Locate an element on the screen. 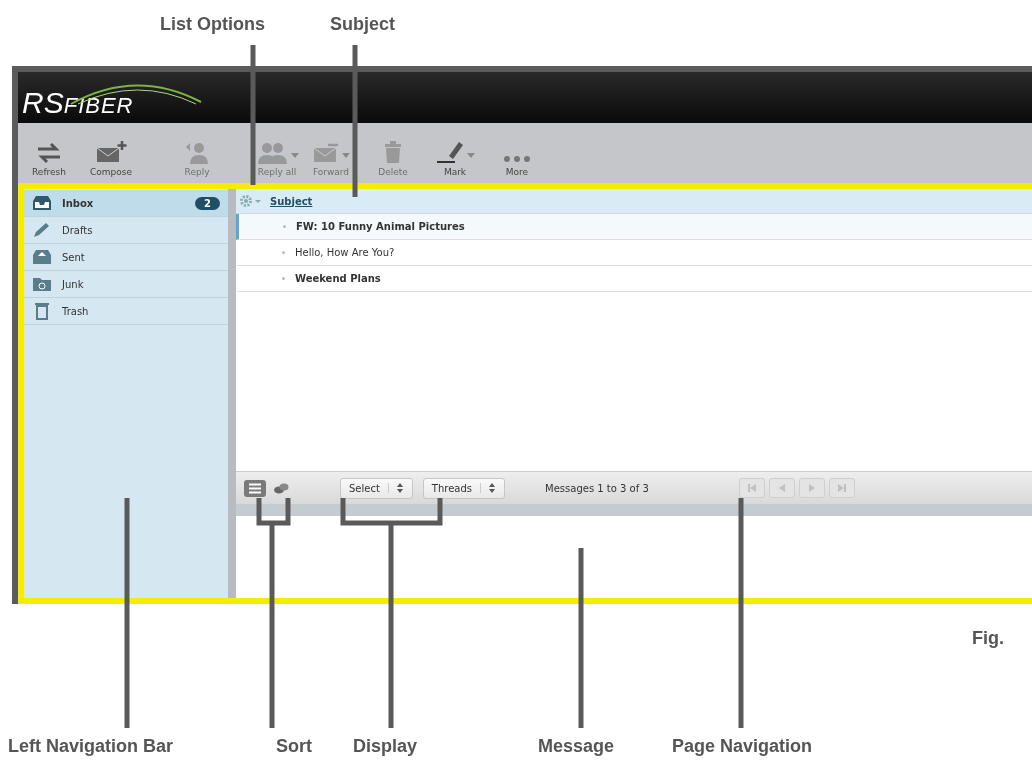  folder-item: Sent is located at coordinates (126, 257).